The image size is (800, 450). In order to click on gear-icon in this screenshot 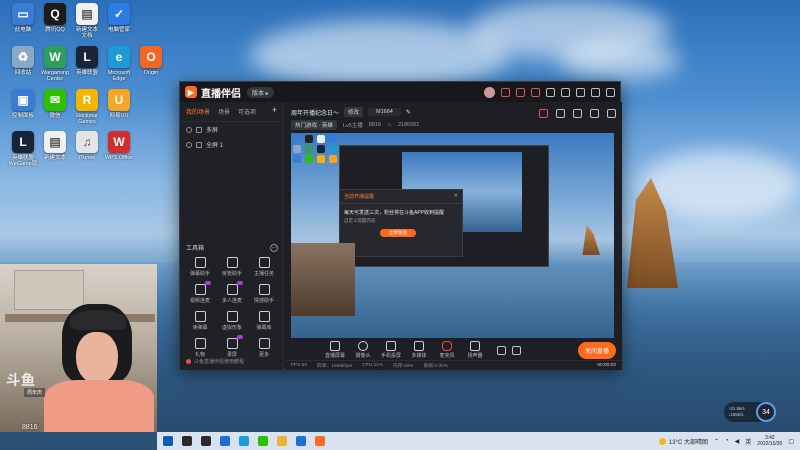, I will do `click(516, 350)`.